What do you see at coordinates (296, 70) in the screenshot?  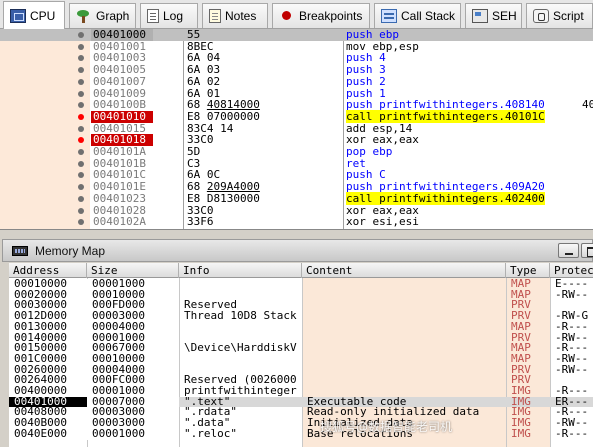 I see `disasm-row: 00401005 6A 03 push 3` at bounding box center [296, 70].